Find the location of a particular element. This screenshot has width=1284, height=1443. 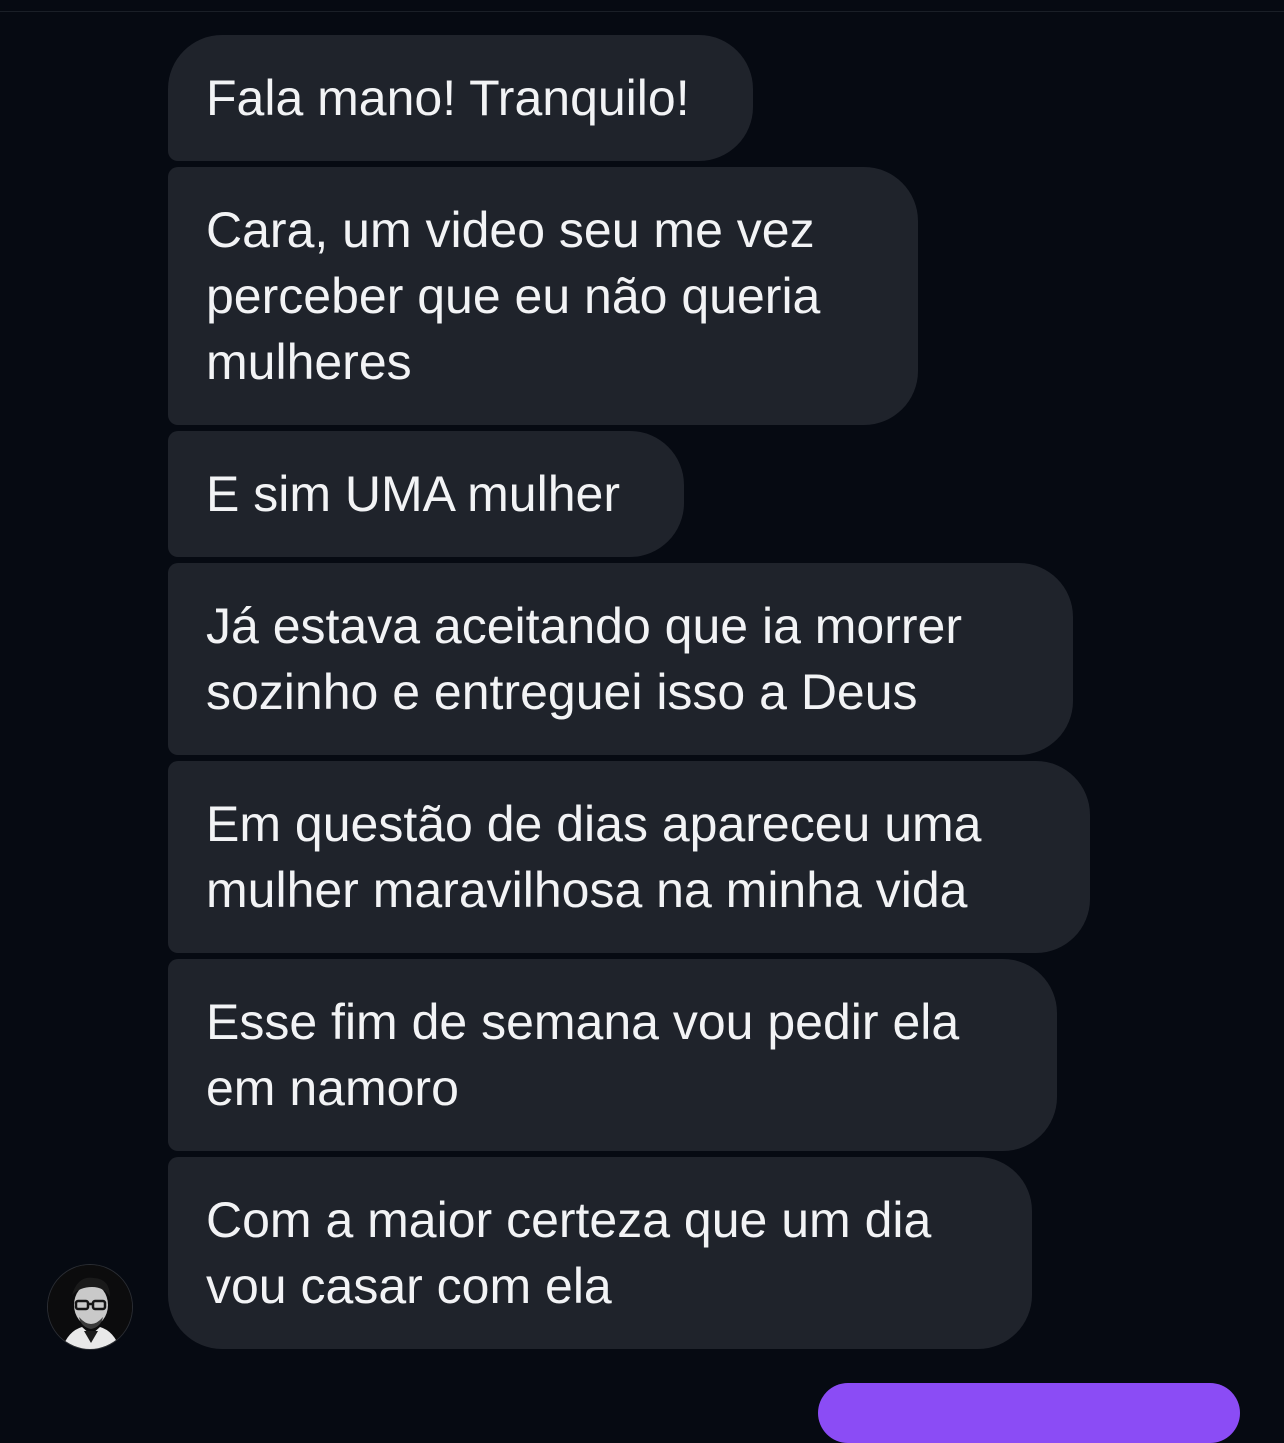

outgoing-message-bubble is located at coordinates (1029, 1413).